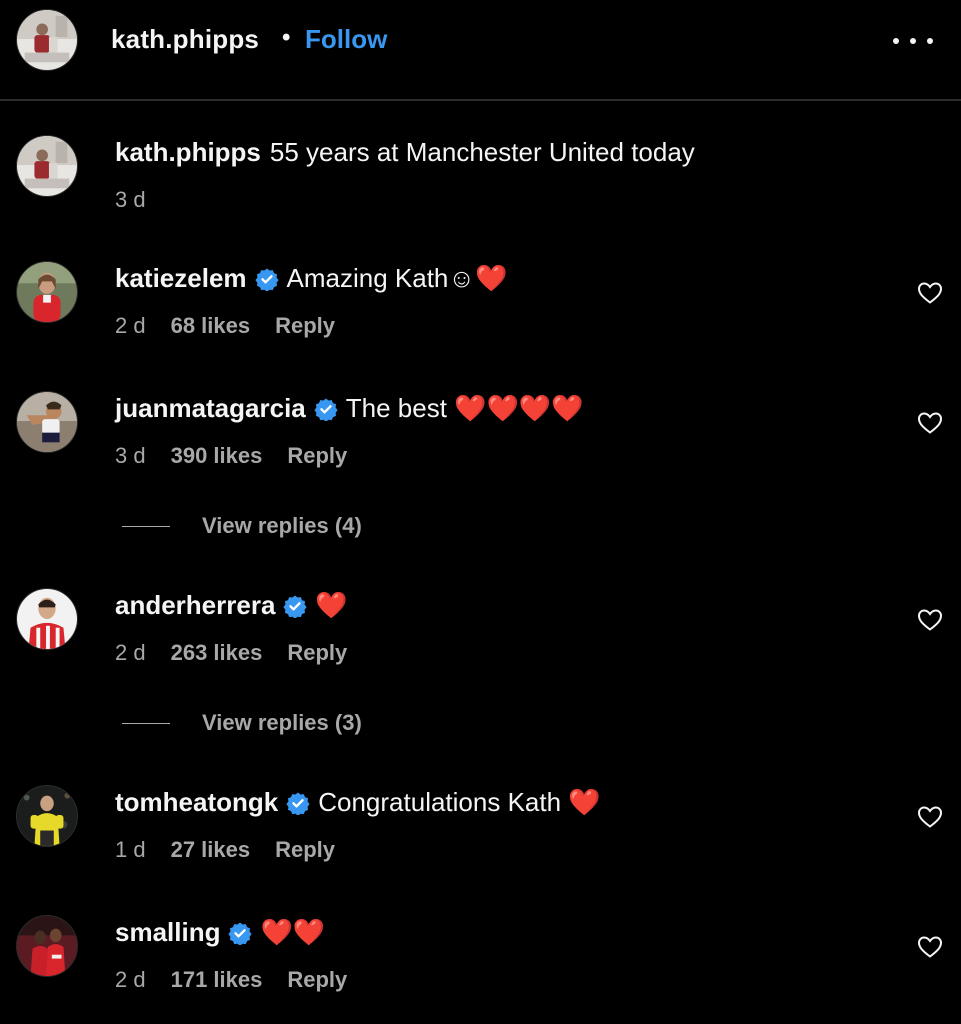 The height and width of the screenshot is (1024, 961). What do you see at coordinates (167, 932) in the screenshot?
I see `comment-username: smalling` at bounding box center [167, 932].